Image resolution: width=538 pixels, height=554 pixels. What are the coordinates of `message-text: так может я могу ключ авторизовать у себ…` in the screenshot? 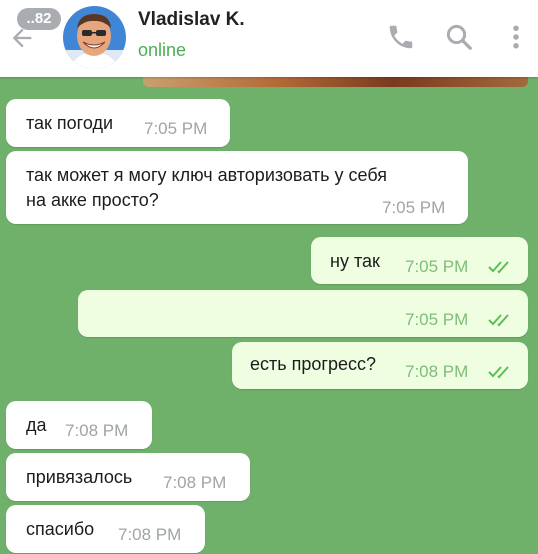 It's located at (207, 175).